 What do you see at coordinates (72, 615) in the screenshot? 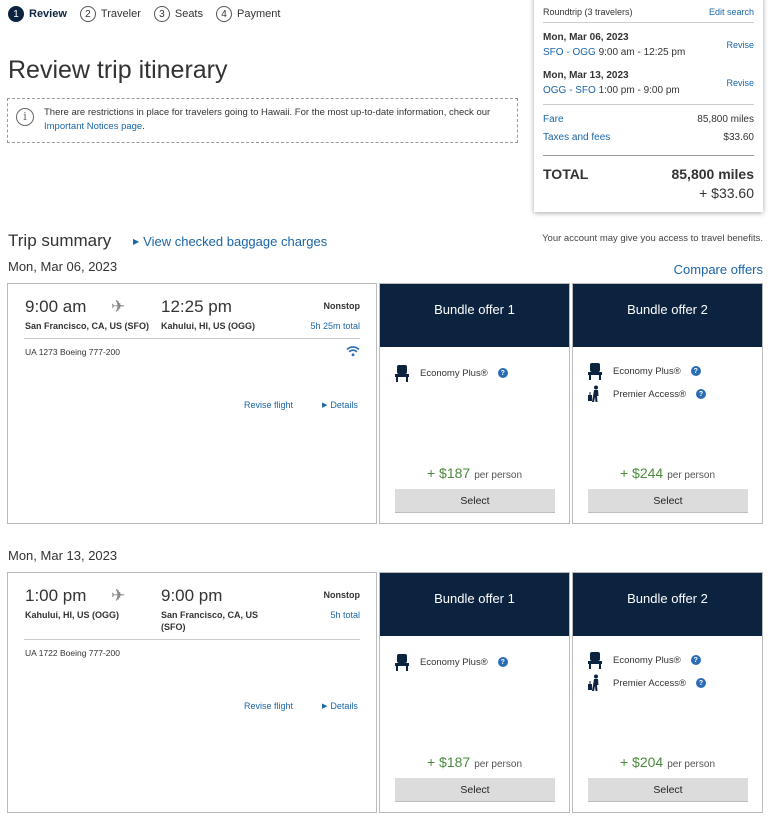
I see `depart-city: Kahului, HI, US (OGG)` at bounding box center [72, 615].